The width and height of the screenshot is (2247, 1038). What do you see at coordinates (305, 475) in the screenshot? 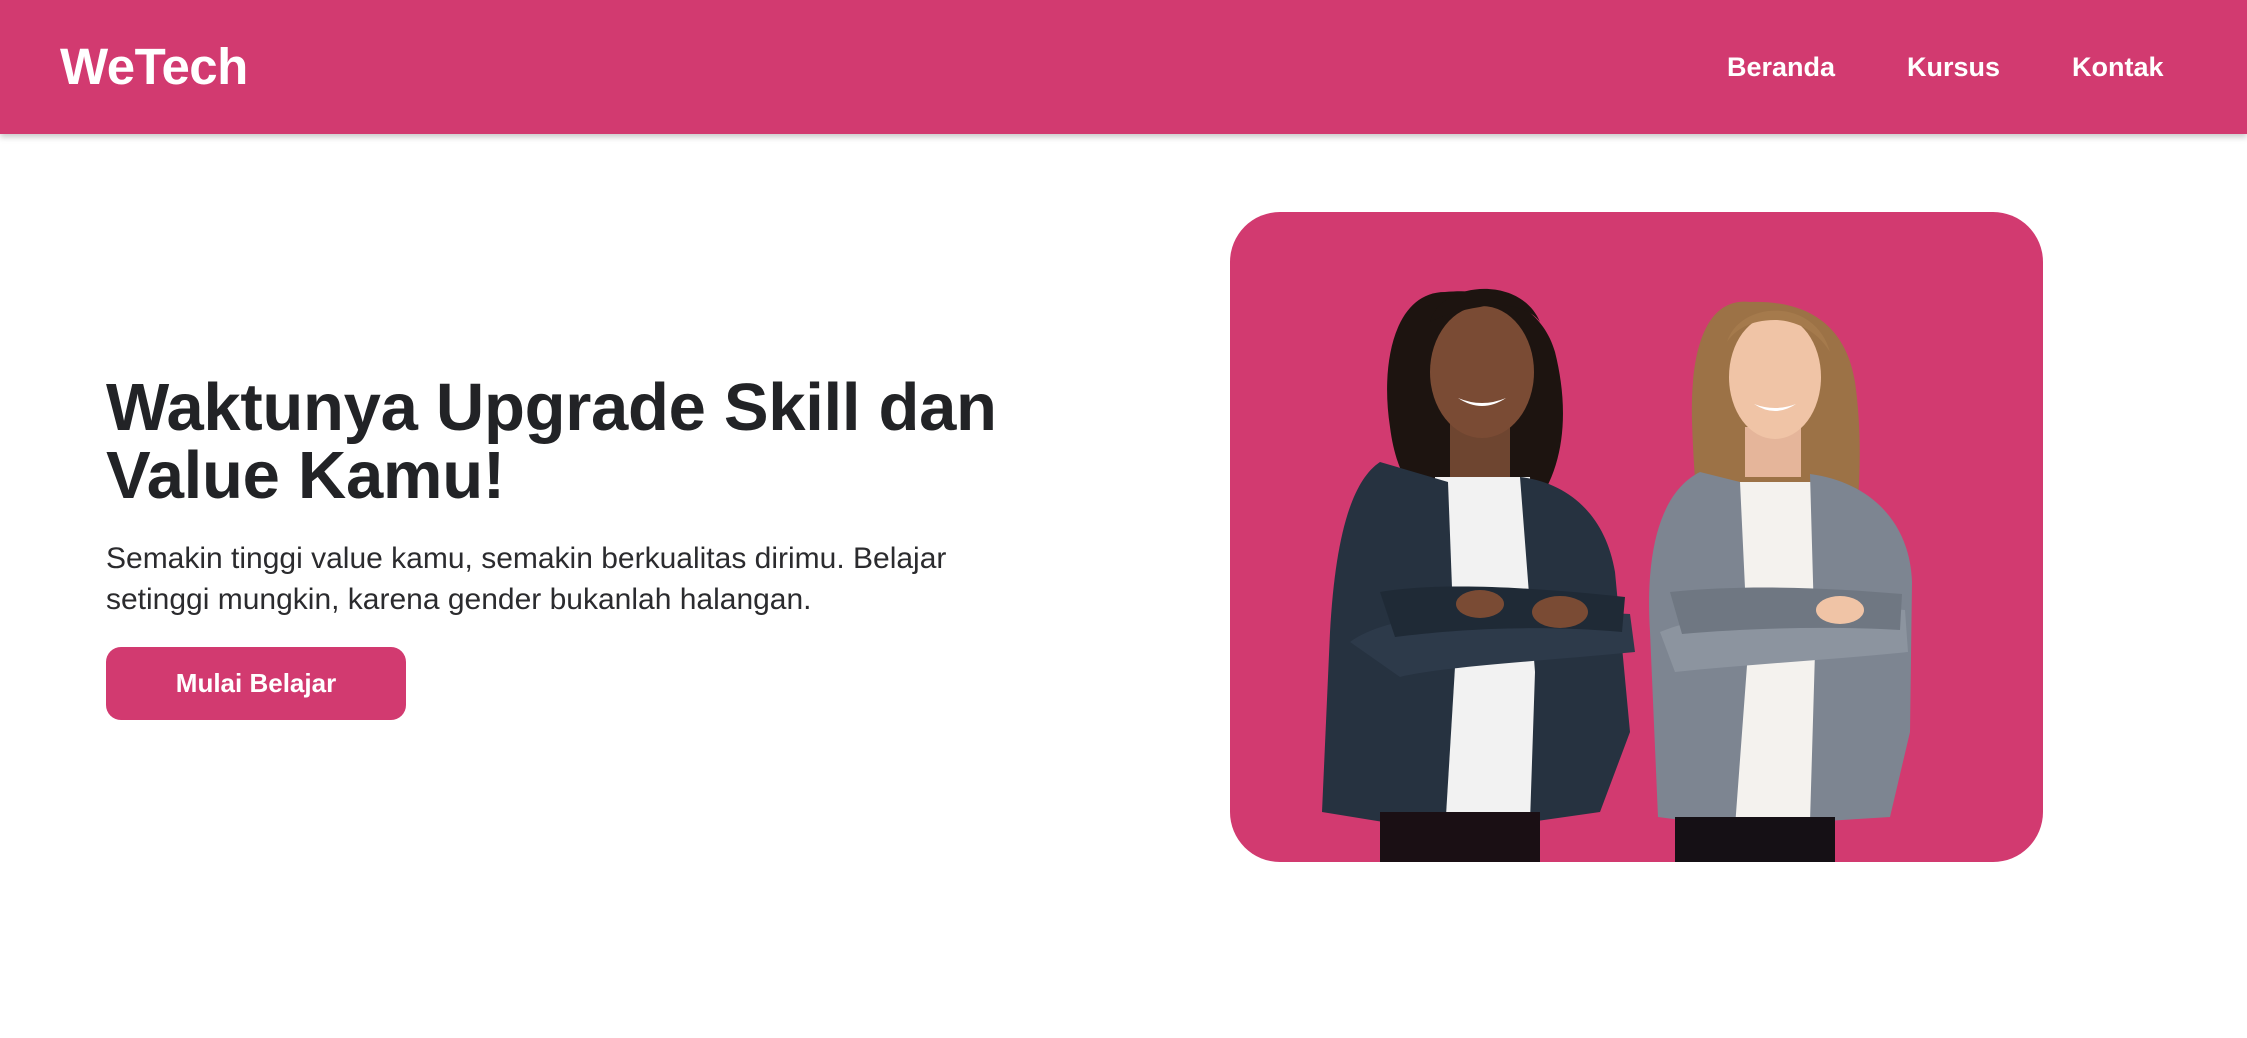
I see `hero-title-line: Value Kamu!` at bounding box center [305, 475].